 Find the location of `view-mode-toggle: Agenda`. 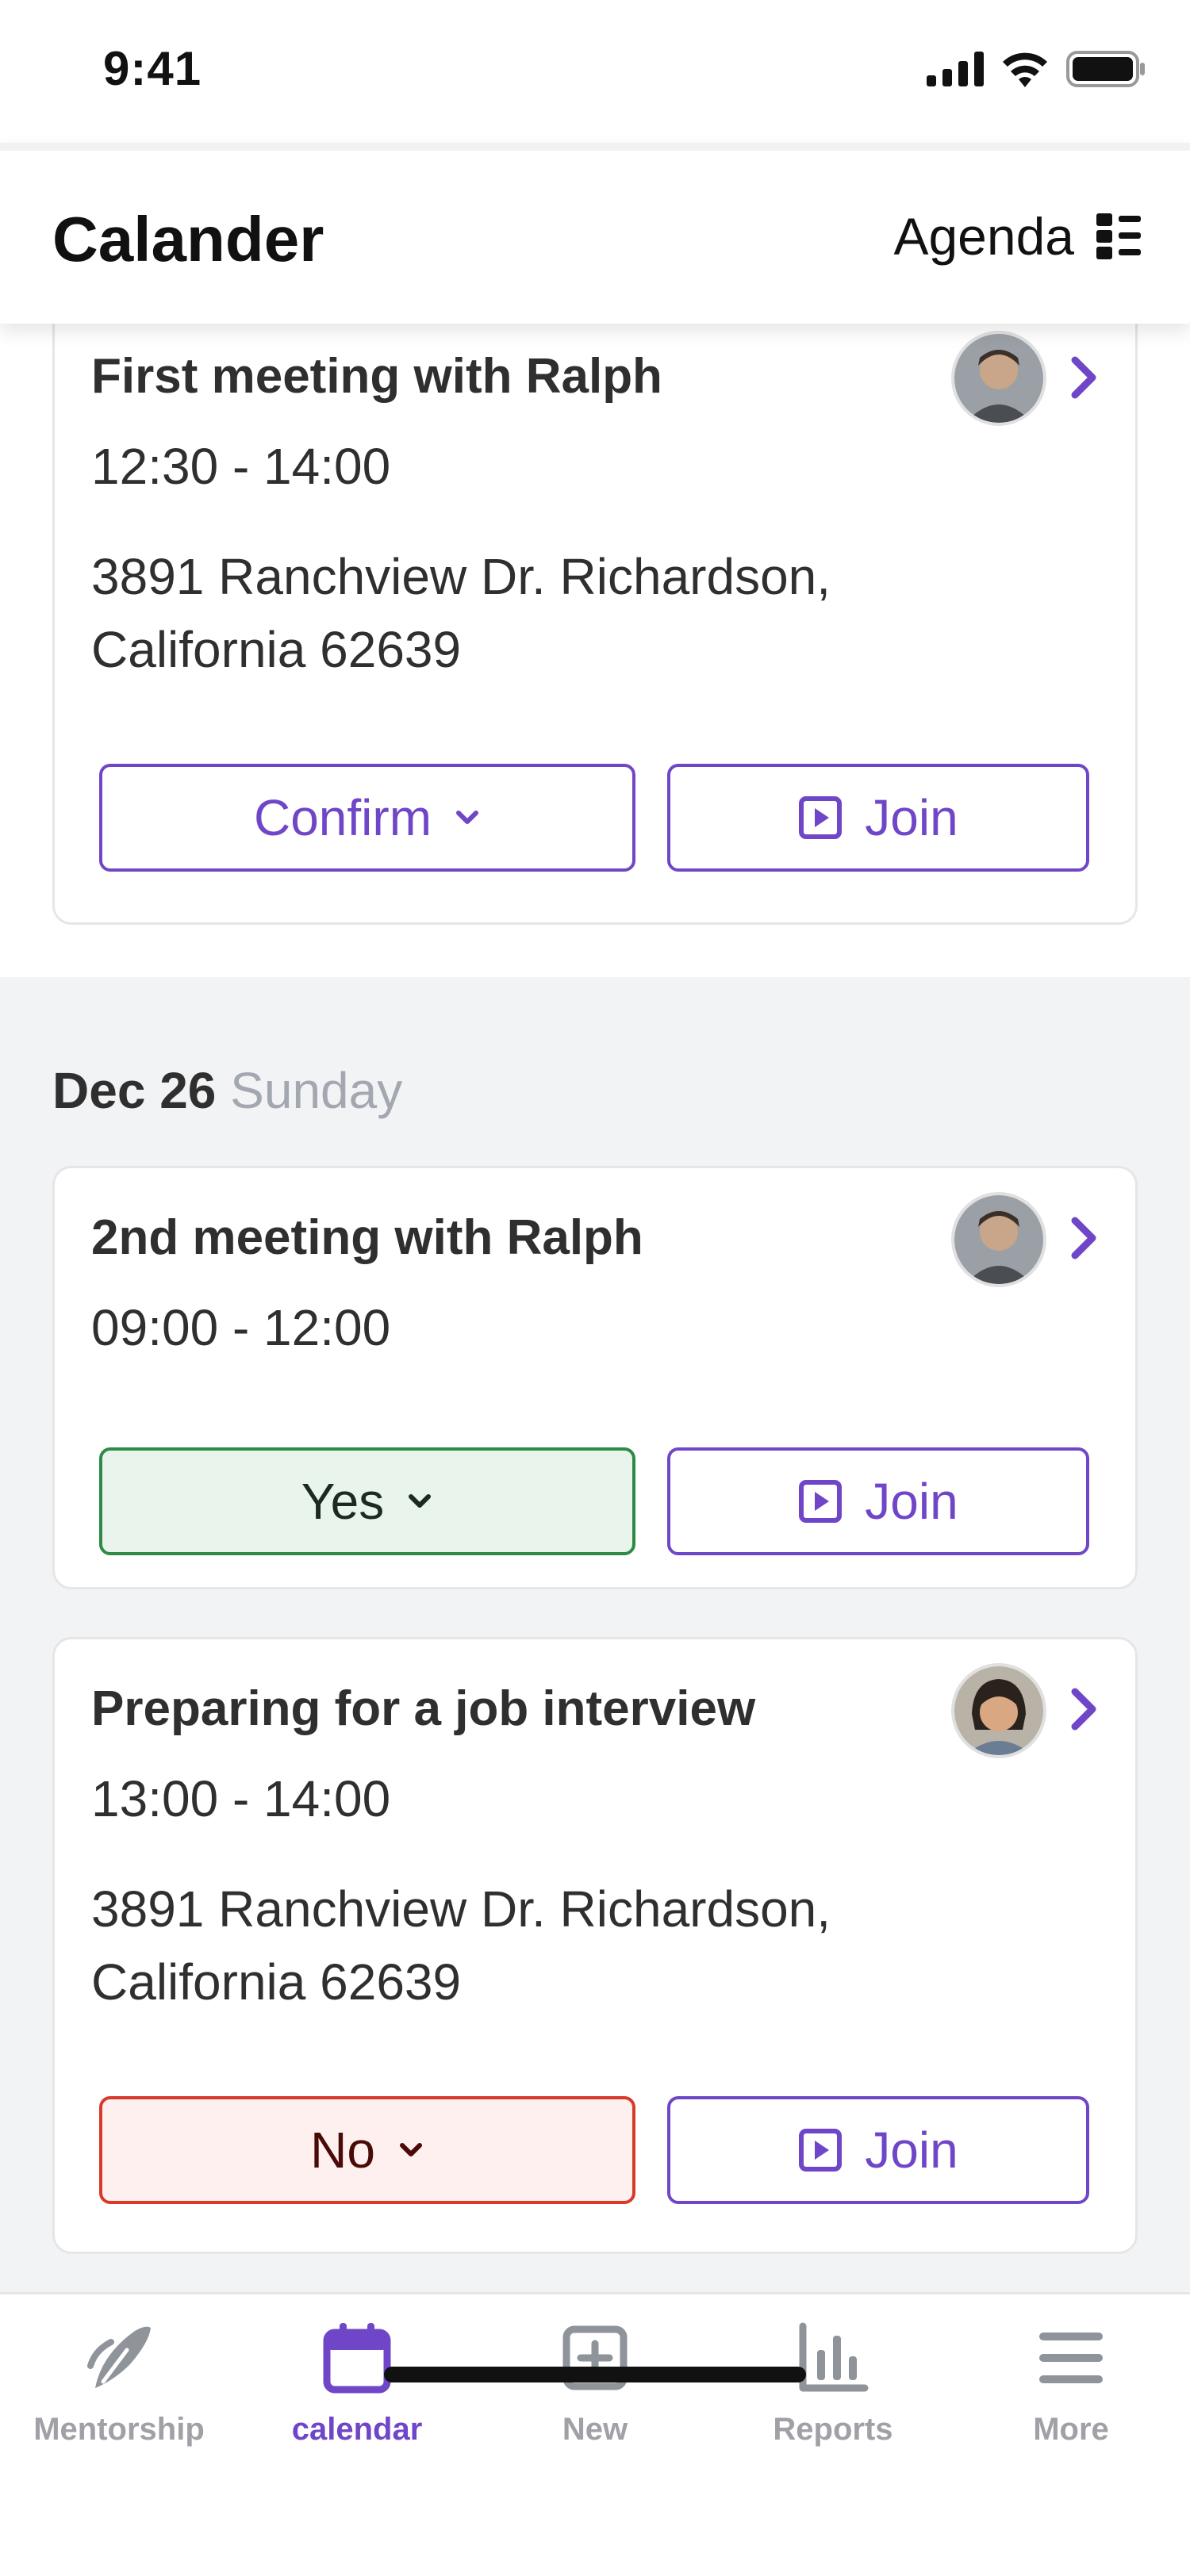

view-mode-toggle: Agenda is located at coordinates (1018, 236).